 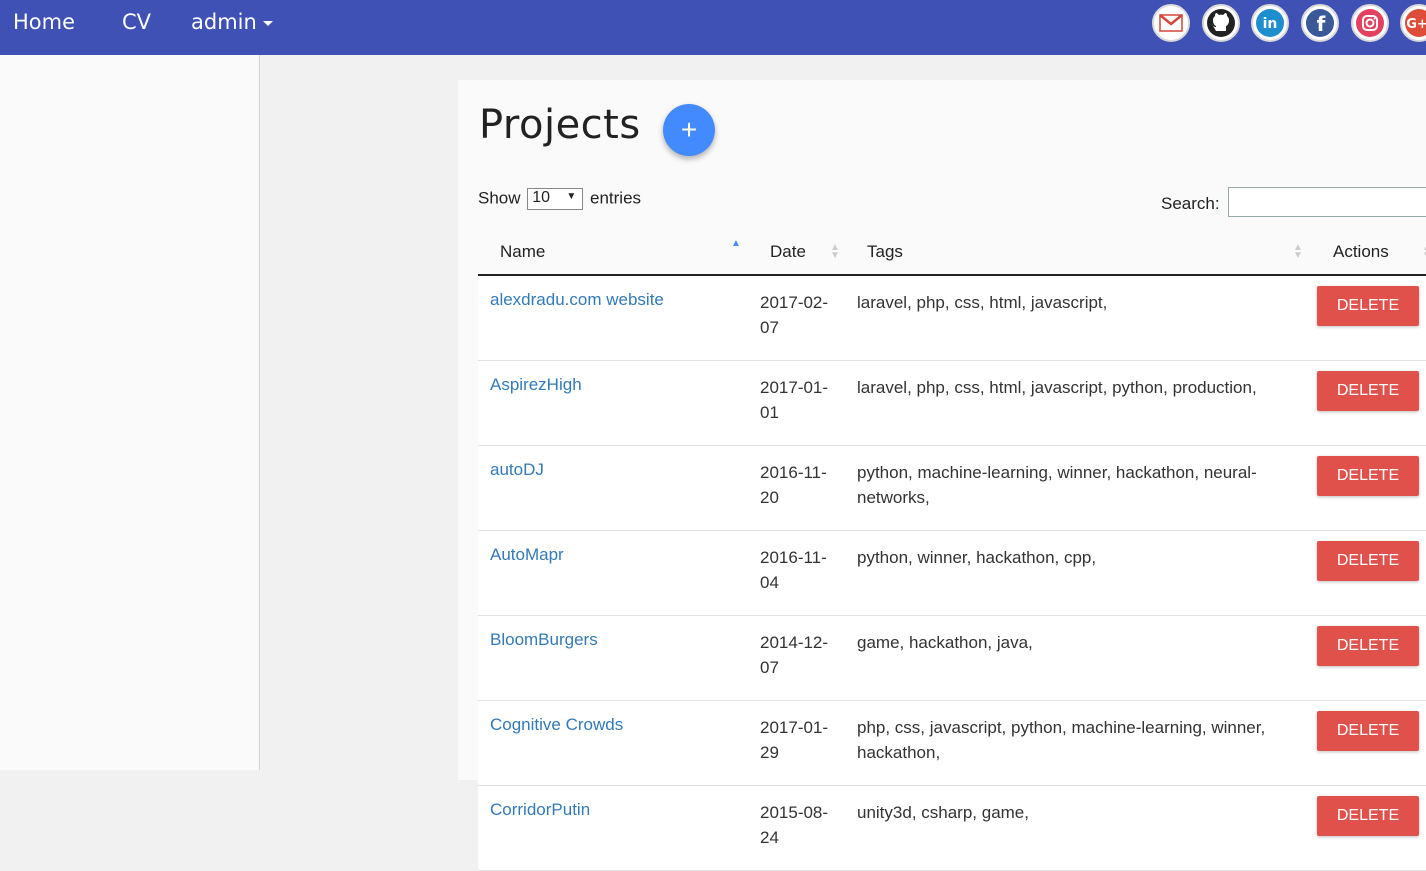 What do you see at coordinates (1190, 203) in the screenshot?
I see `search-label: Search:` at bounding box center [1190, 203].